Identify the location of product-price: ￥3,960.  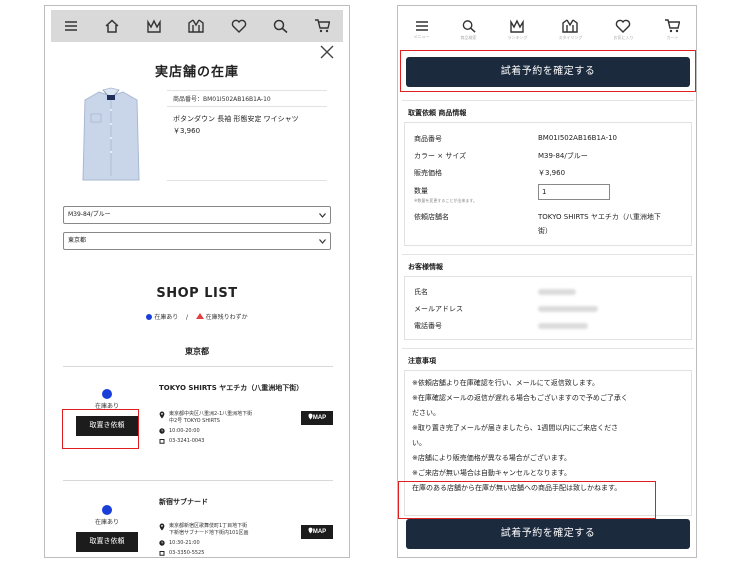
(187, 131).